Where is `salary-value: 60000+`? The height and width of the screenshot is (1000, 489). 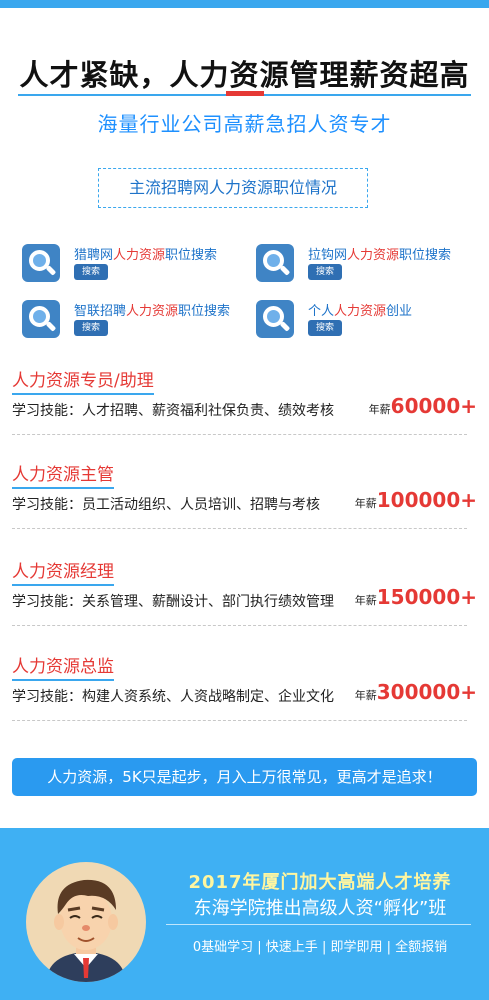 salary-value: 60000+ is located at coordinates (433, 406).